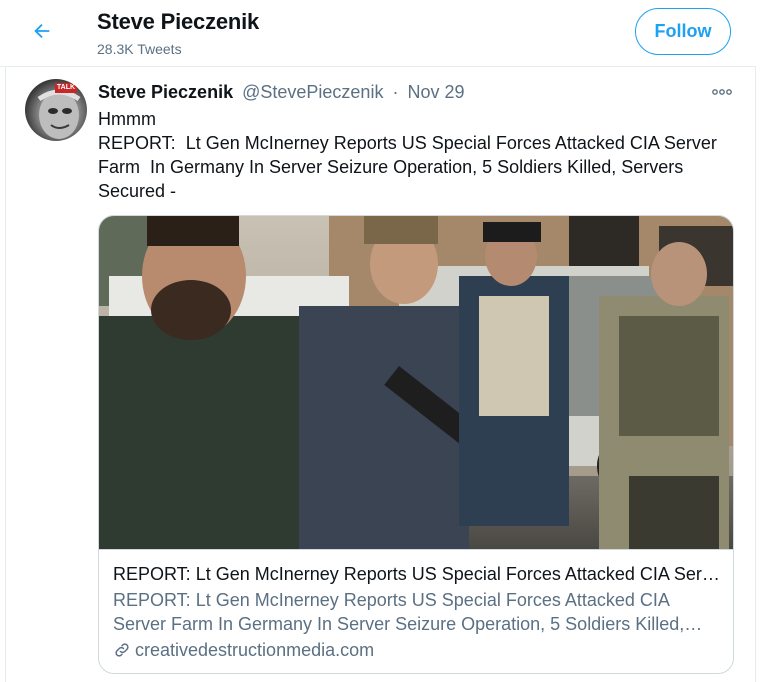  I want to click on tweet-header: Steve Pieczenik @StevePieczenik · Nov 29, so click(281, 92).